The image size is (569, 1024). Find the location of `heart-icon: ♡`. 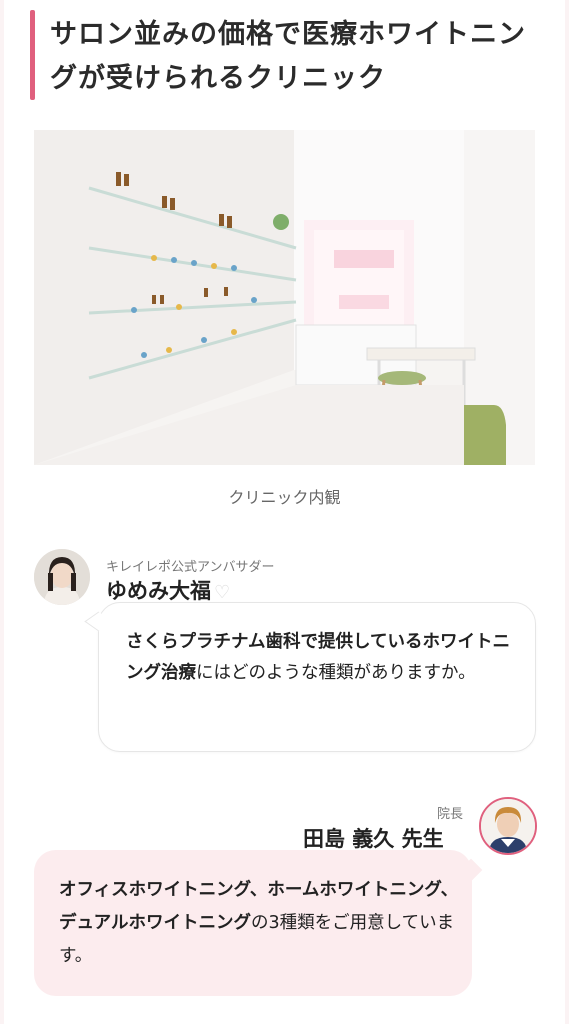

heart-icon: ♡ is located at coordinates (222, 592).